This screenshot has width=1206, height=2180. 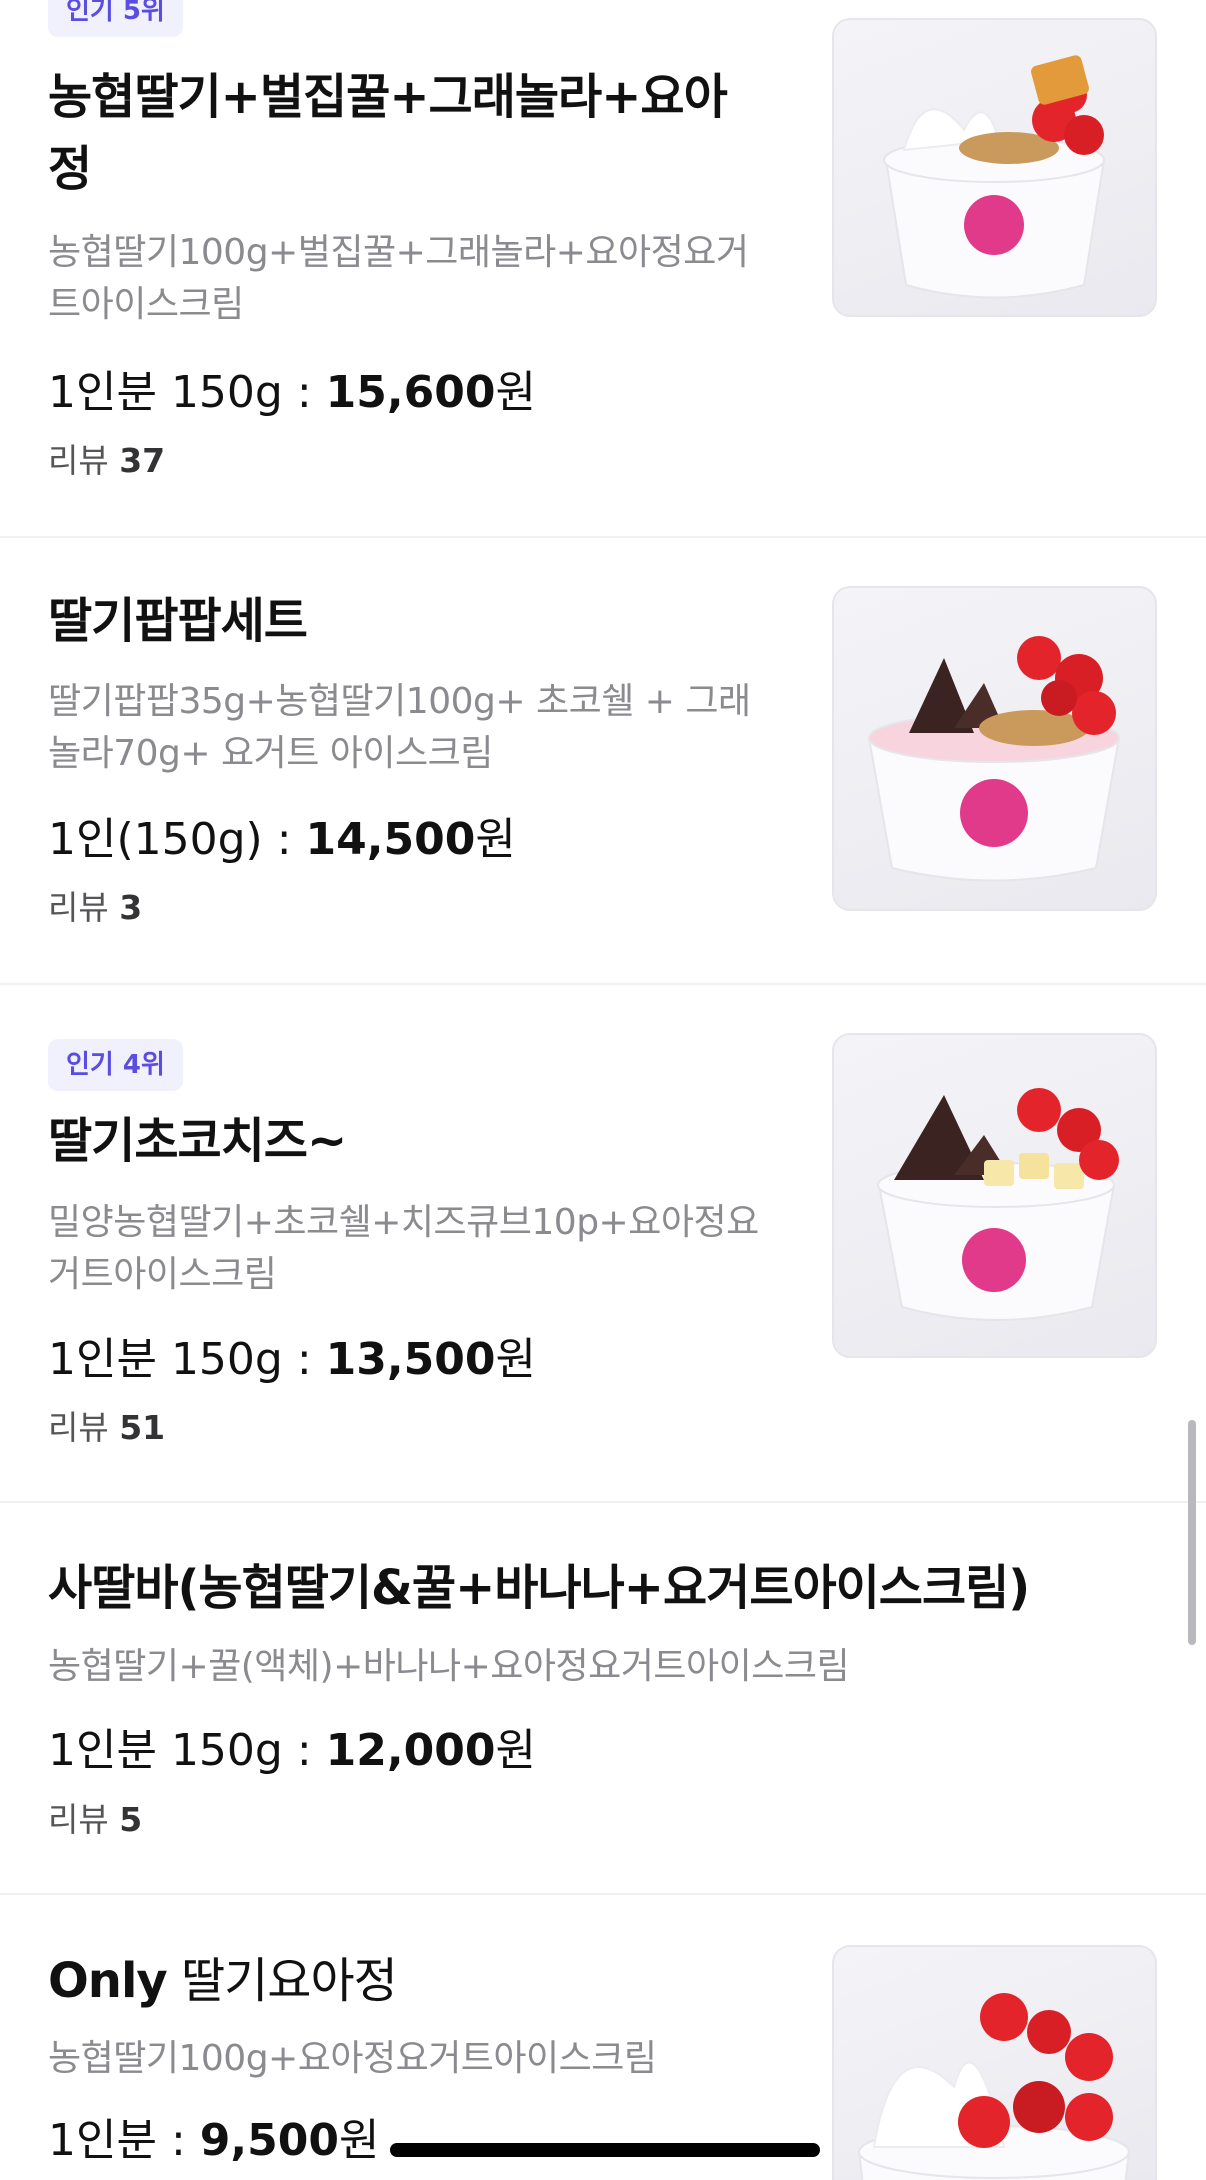 What do you see at coordinates (95, 907) in the screenshot?
I see `item-review-count: 리뷰 3` at bounding box center [95, 907].